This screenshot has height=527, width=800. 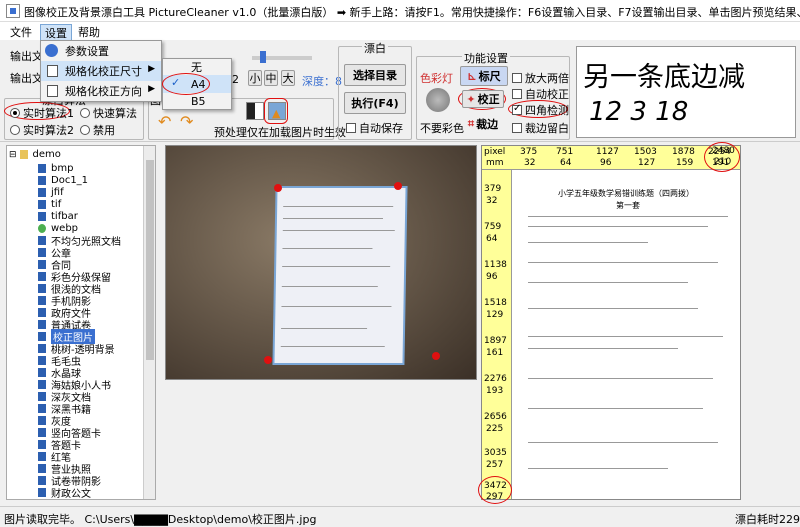 What do you see at coordinates (340, 275) in the screenshot?
I see `paper-photo` at bounding box center [340, 275].